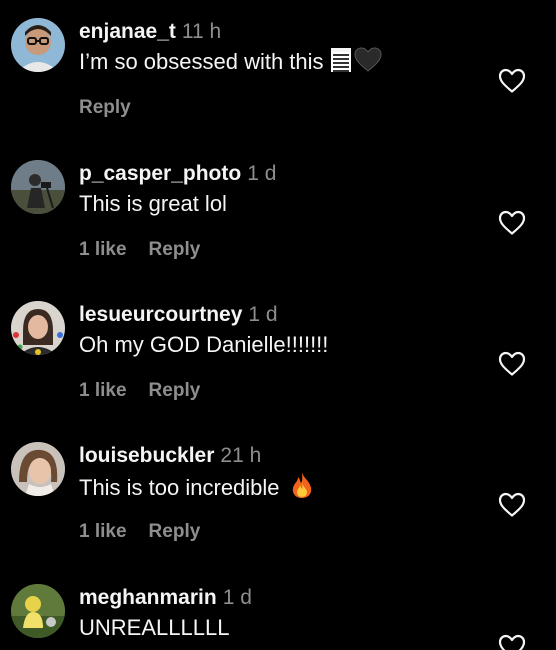 The image size is (556, 650). I want to click on comment-actions: Reply, so click(105, 108).